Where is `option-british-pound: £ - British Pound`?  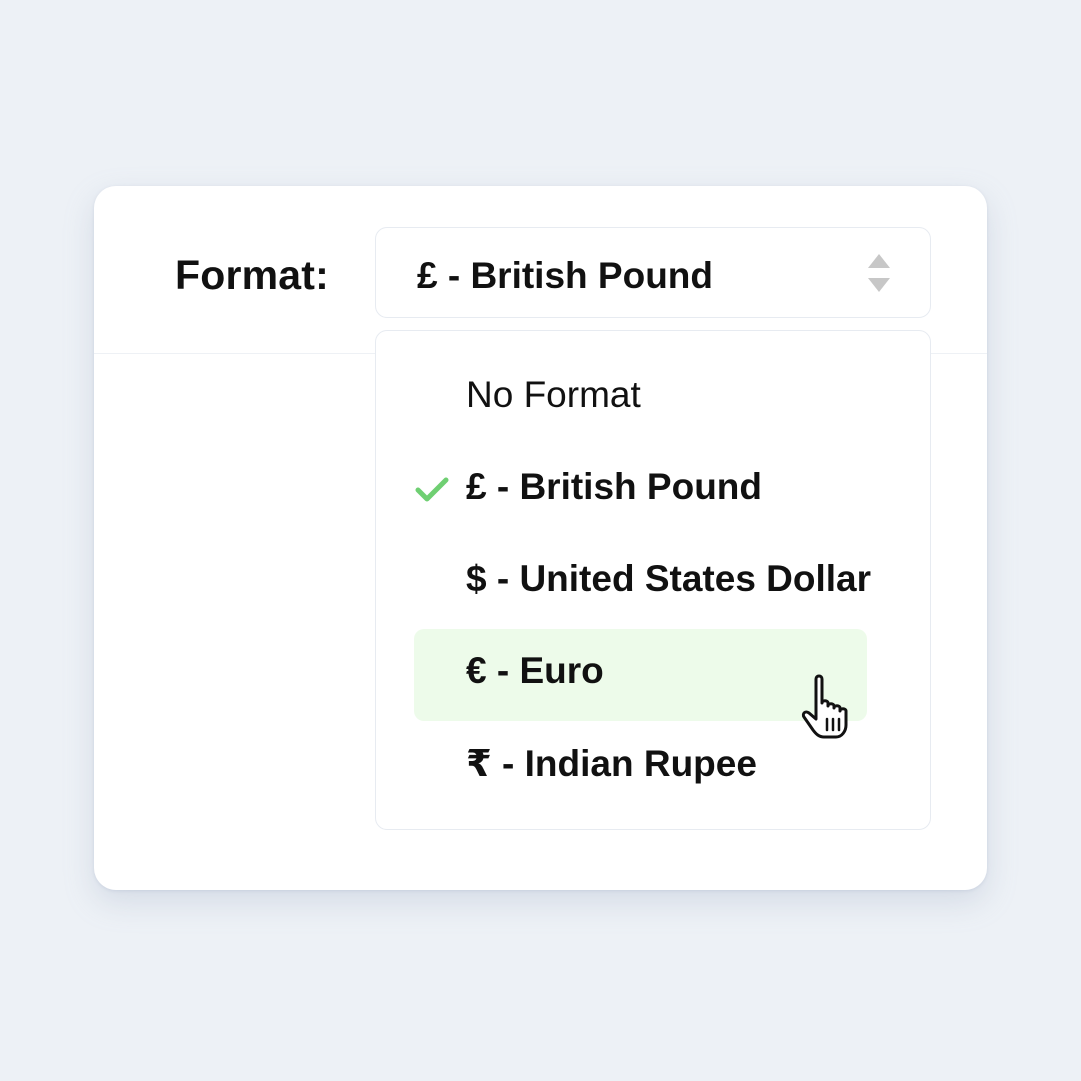
option-british-pound: £ - British Pound is located at coordinates (640, 491).